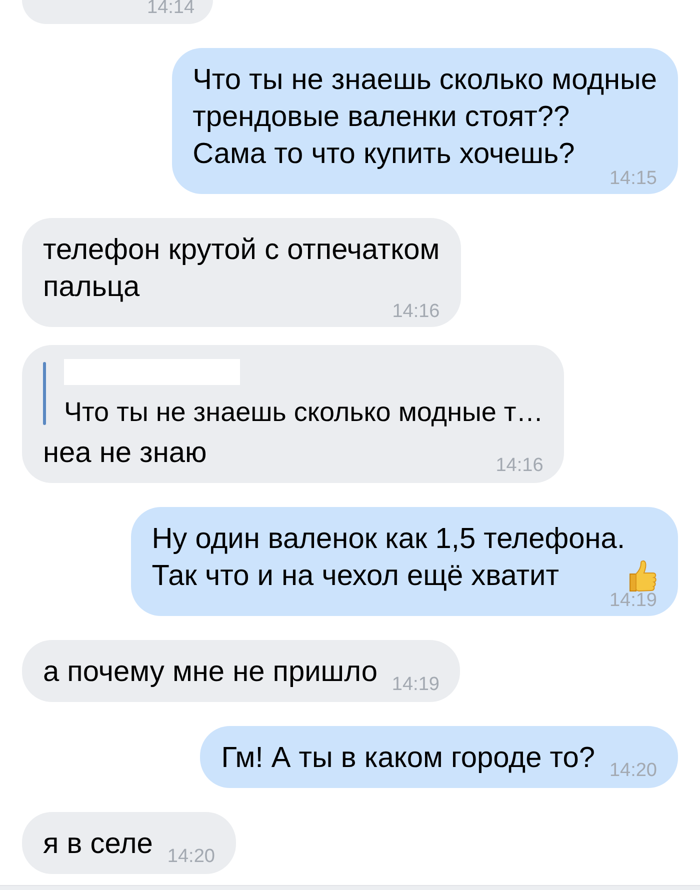  I want to click on message-text: Ну один валенок как 1,5 телефона. Так что и на чехол ещё хватит, so click(388, 557).